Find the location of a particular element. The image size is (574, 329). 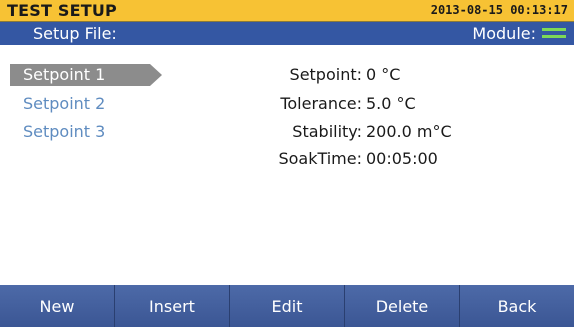

tolerance-label: Tolerance: is located at coordinates (321, 103).